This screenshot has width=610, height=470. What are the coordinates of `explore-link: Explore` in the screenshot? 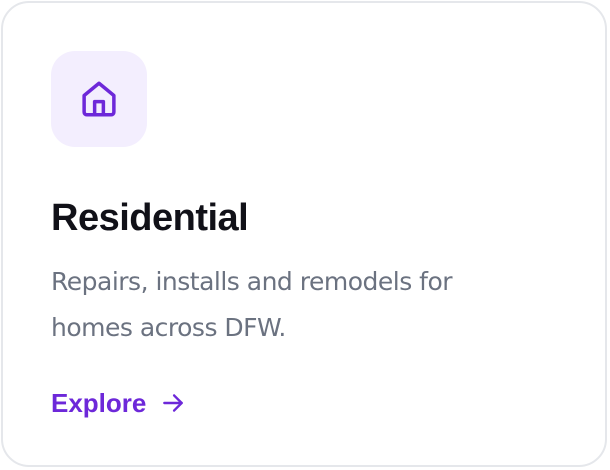 It's located at (118, 403).